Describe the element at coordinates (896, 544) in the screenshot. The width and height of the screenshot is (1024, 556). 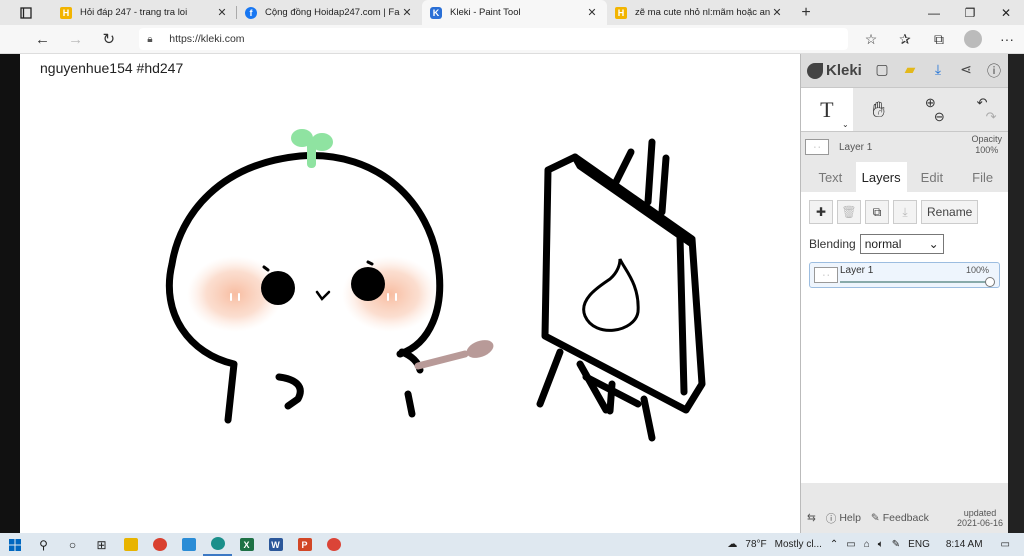
I see `pen-icon: ✎` at that location.